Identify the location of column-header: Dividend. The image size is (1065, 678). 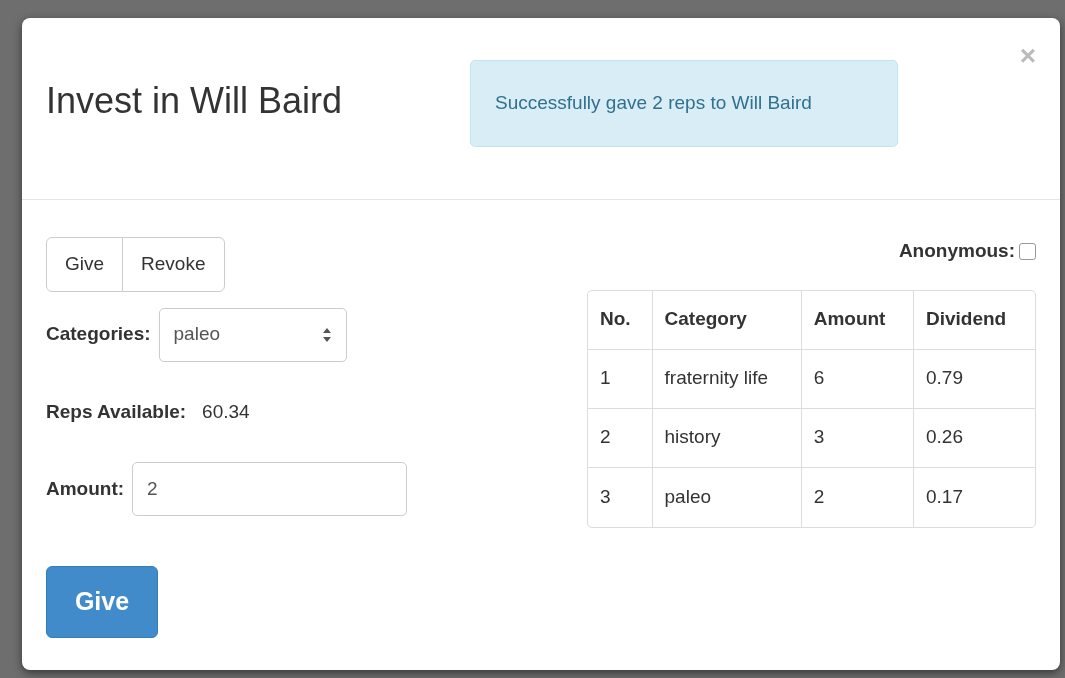
(974, 320).